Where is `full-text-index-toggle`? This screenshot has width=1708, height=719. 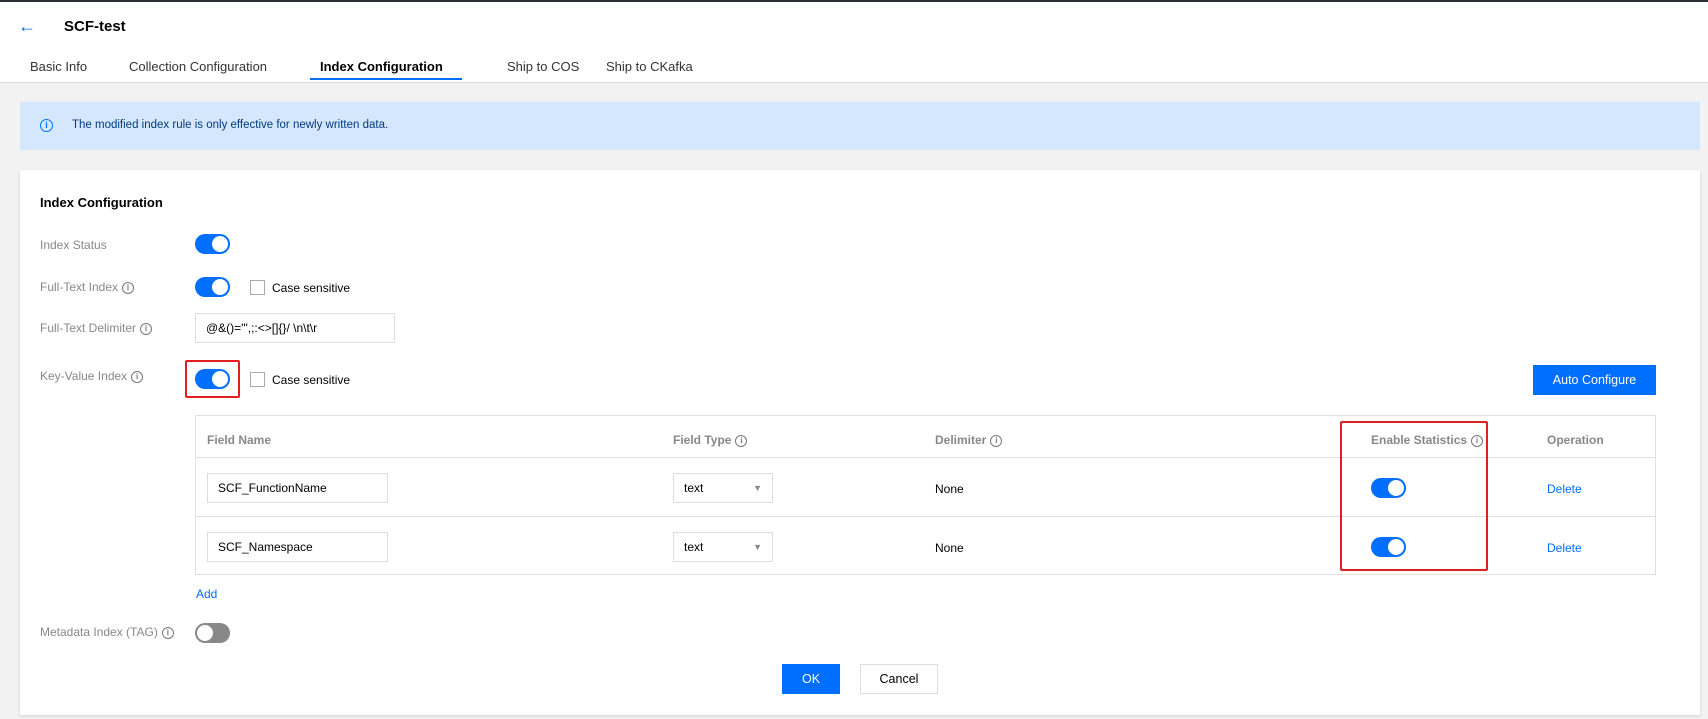
full-text-index-toggle is located at coordinates (212, 287).